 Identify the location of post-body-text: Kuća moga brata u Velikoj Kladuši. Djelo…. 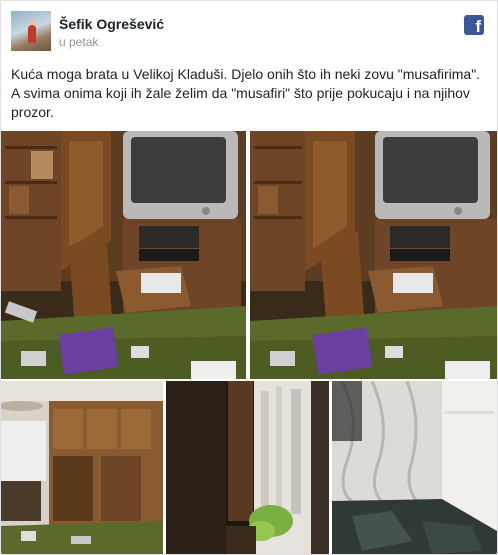
(246, 93).